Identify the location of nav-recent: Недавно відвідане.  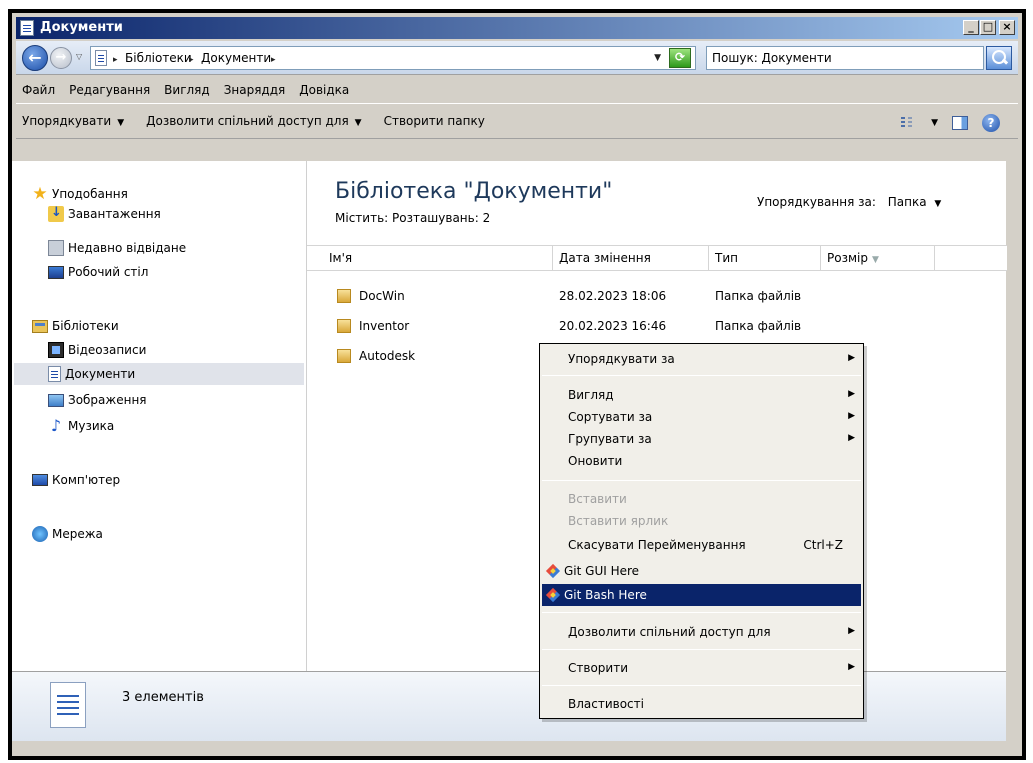
(176, 248).